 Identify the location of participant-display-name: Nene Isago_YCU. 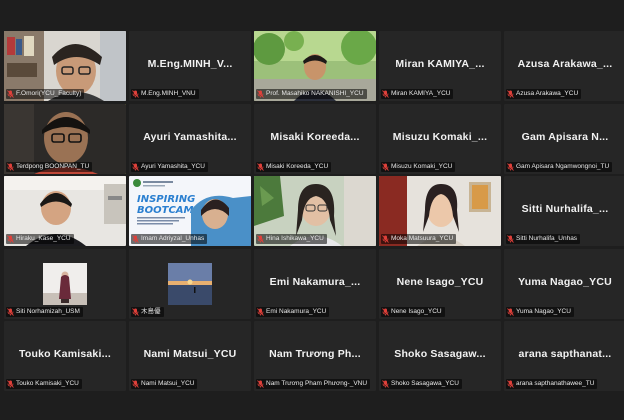
(440, 281).